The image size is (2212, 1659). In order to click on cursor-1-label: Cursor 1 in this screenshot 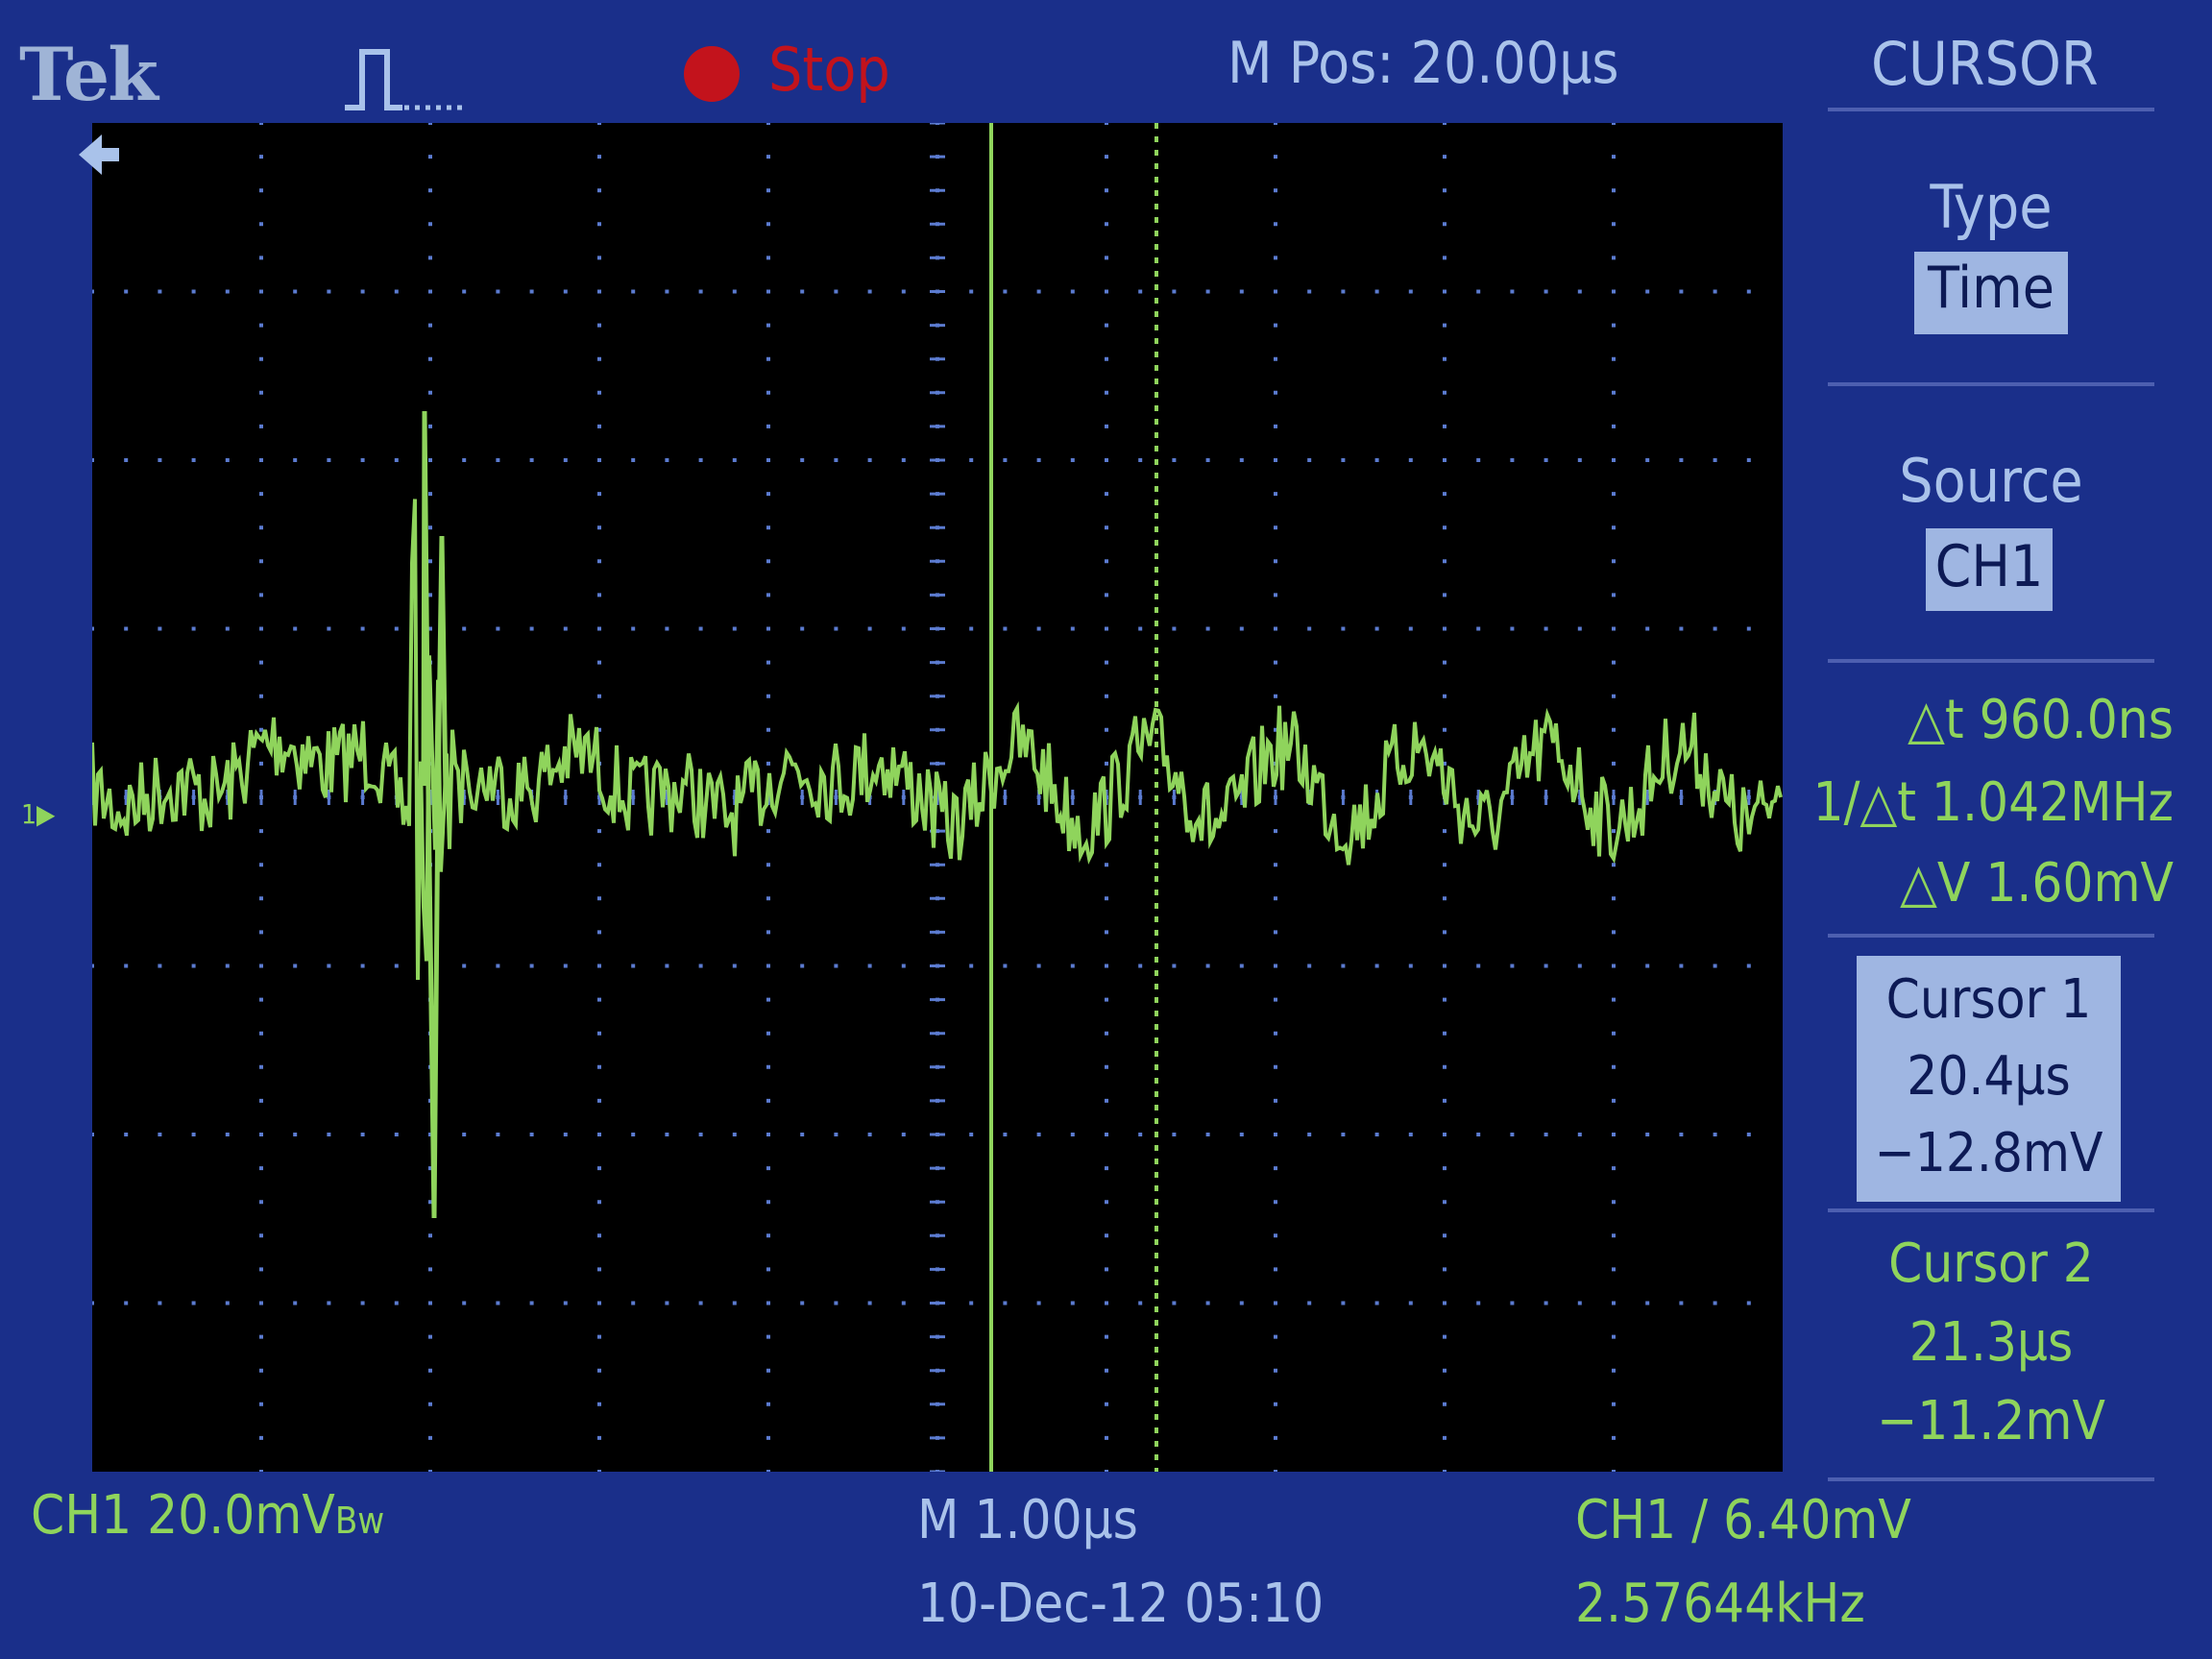, I will do `click(1989, 999)`.